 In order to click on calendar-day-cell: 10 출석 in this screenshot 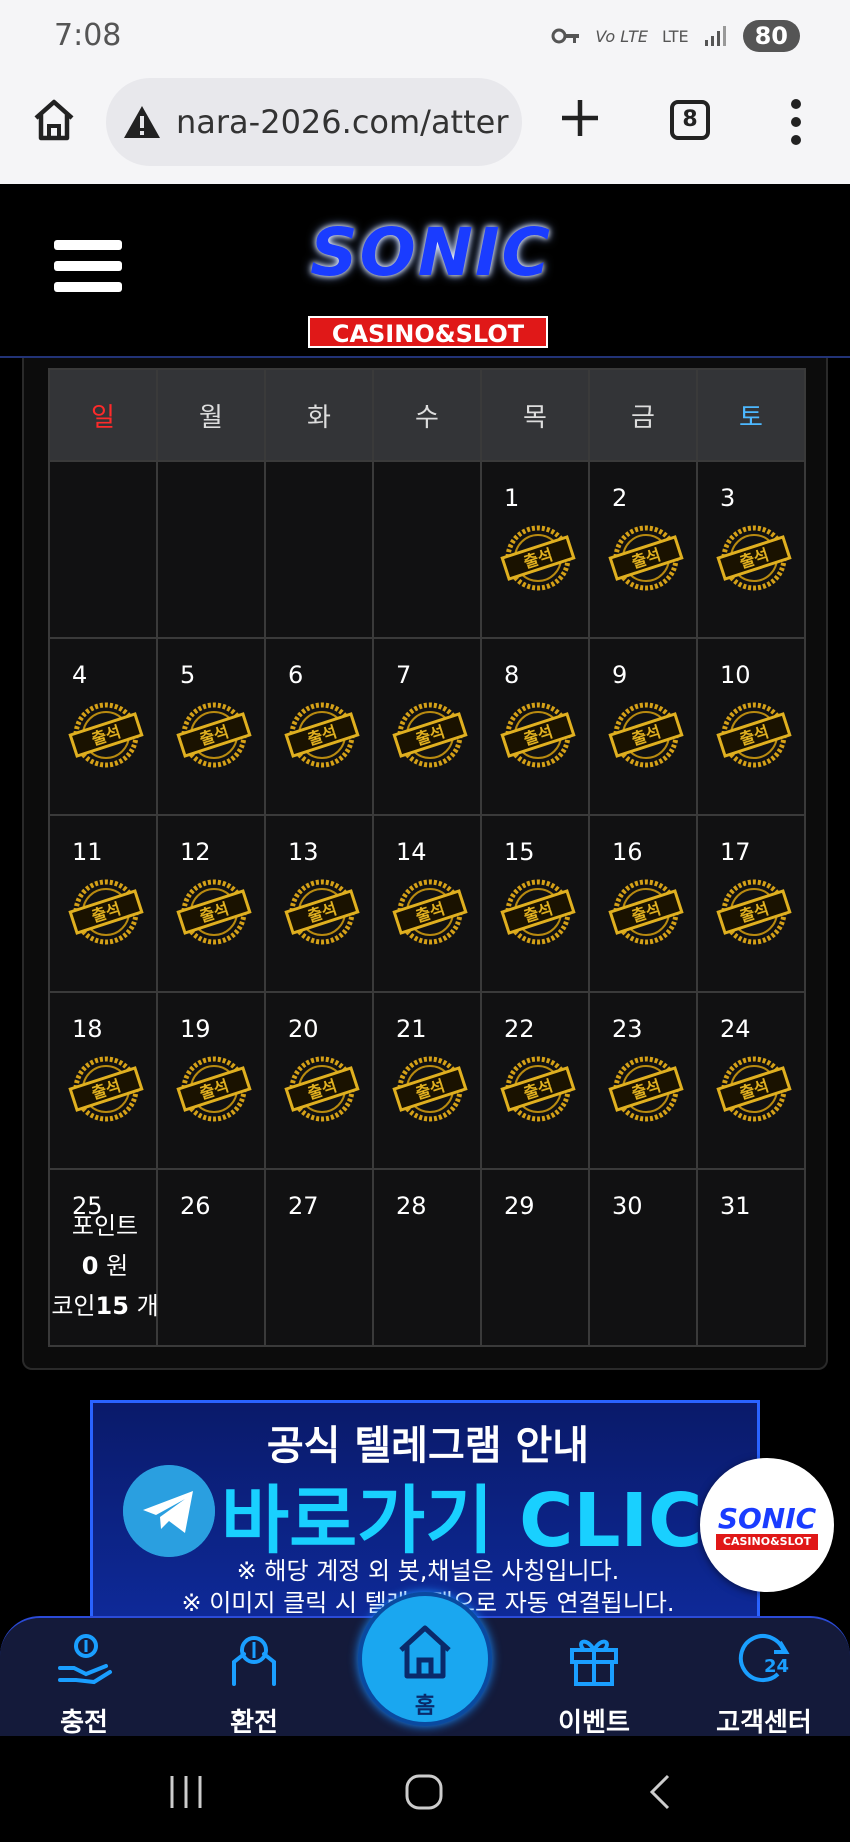, I will do `click(751, 726)`.